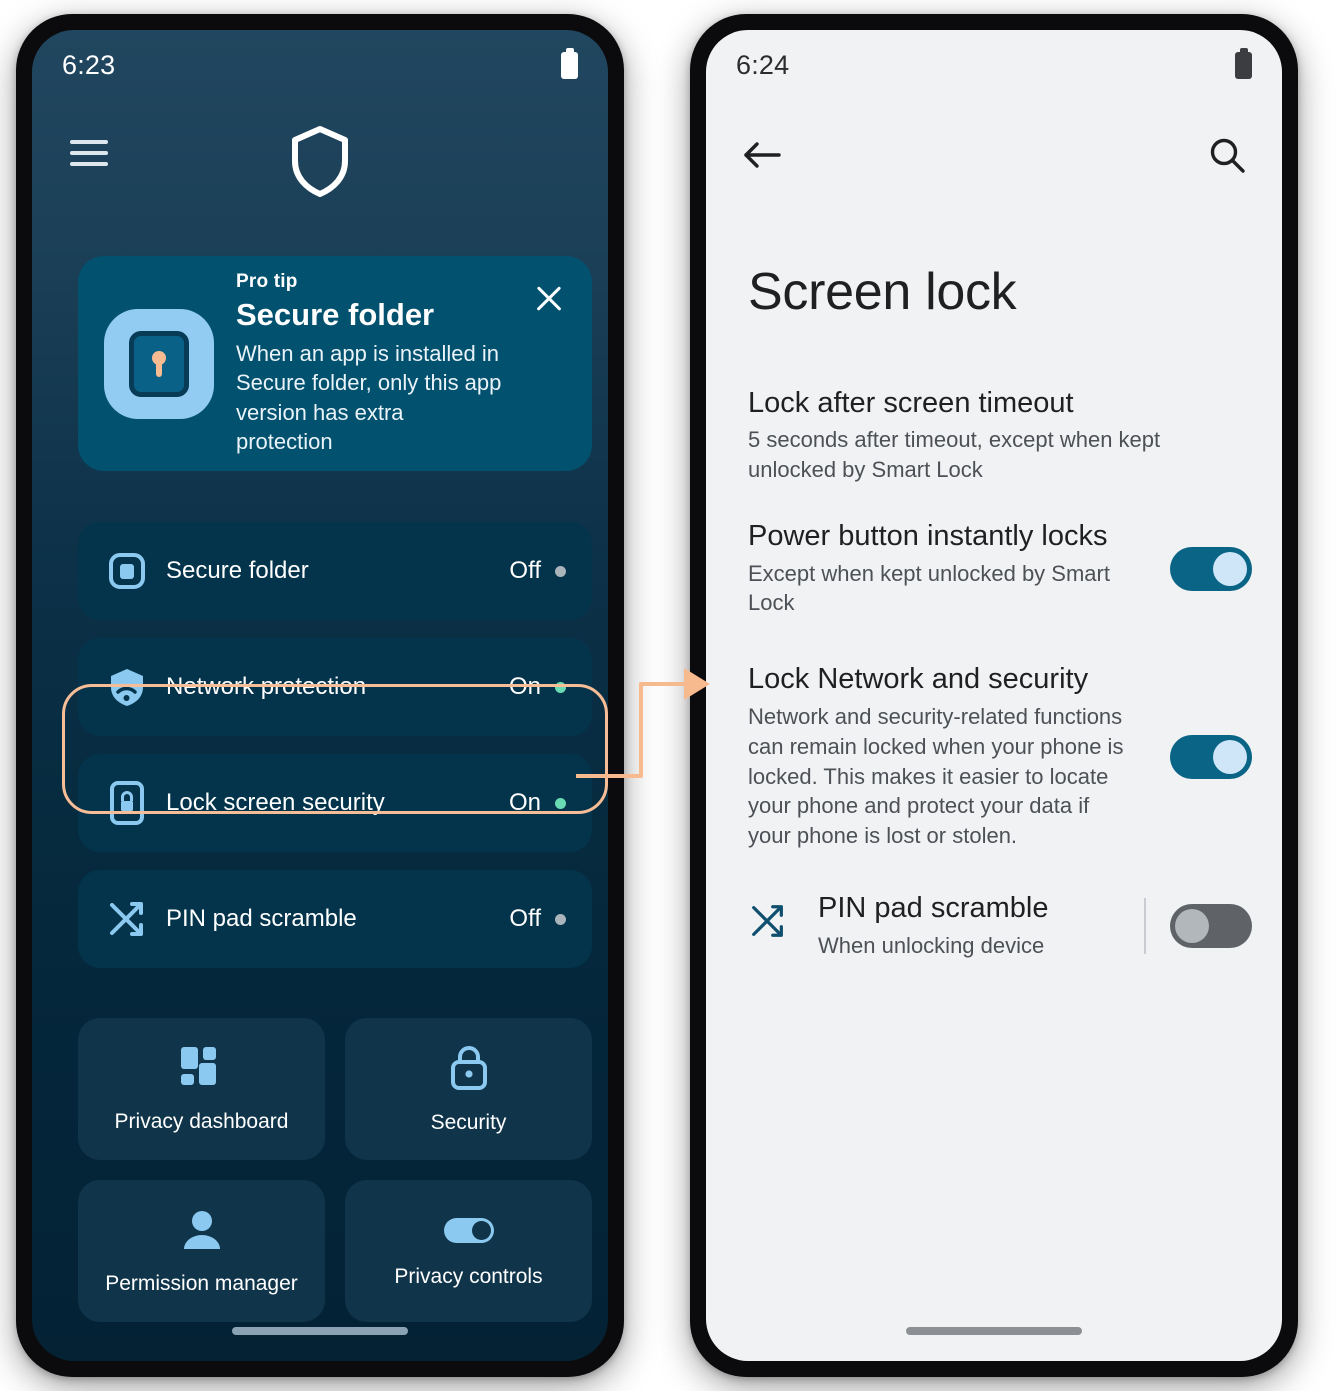  Describe the element at coordinates (882, 292) in the screenshot. I see `page-title: Screen lock` at that location.